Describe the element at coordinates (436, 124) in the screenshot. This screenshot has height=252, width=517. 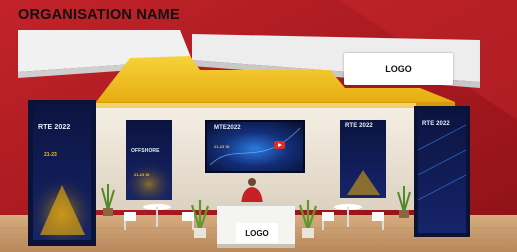
I see `right-banner-title: RTE 2022` at that location.